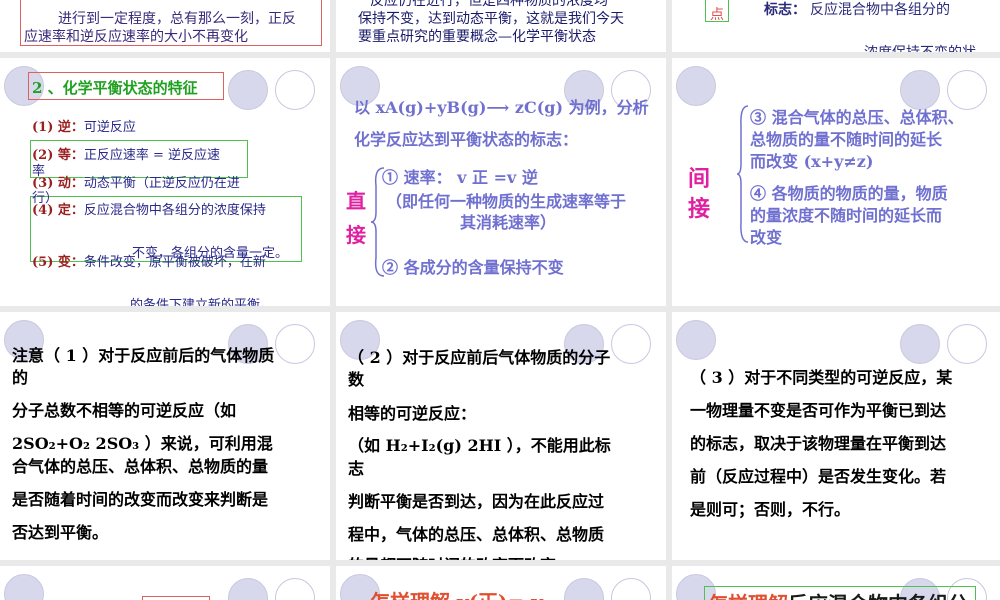 This screenshot has width=1000, height=600. Describe the element at coordinates (460, 556) in the screenshot. I see `note-line: 的量都不随时间的改变而改变。` at that location.